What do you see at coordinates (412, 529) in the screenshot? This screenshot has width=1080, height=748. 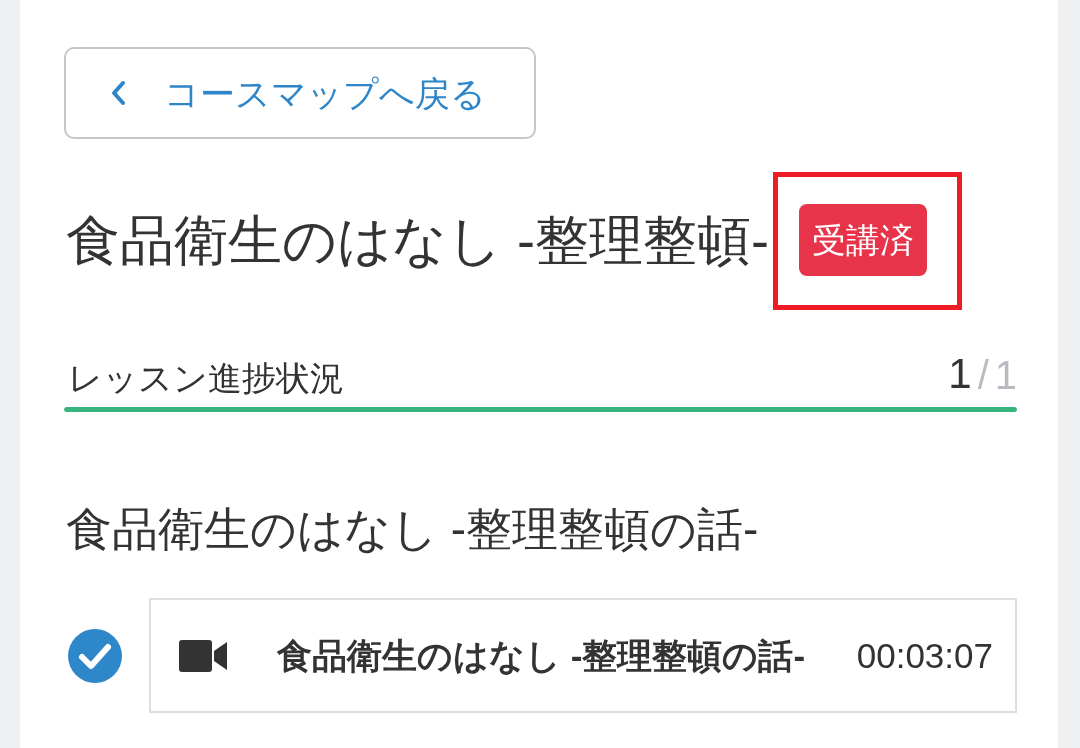 I see `section-title: 食品衛生のはなし -整理整頓の話-` at bounding box center [412, 529].